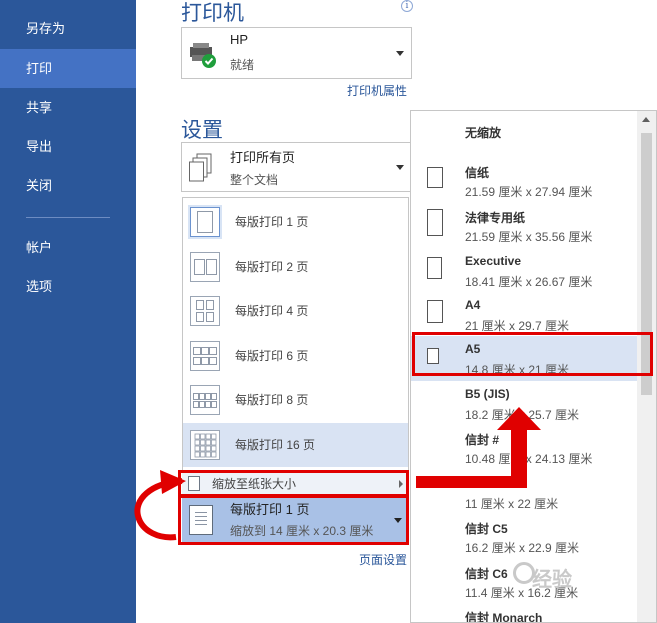 The image size is (657, 623). I want to click on watermark-text: 经验, so click(552, 580).